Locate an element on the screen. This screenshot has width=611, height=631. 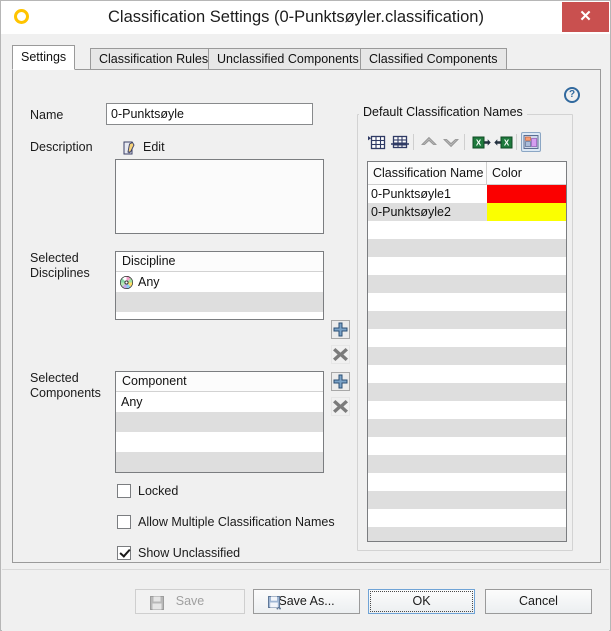
table-row: 0-Punktsøyle1 is located at coordinates (467, 194).